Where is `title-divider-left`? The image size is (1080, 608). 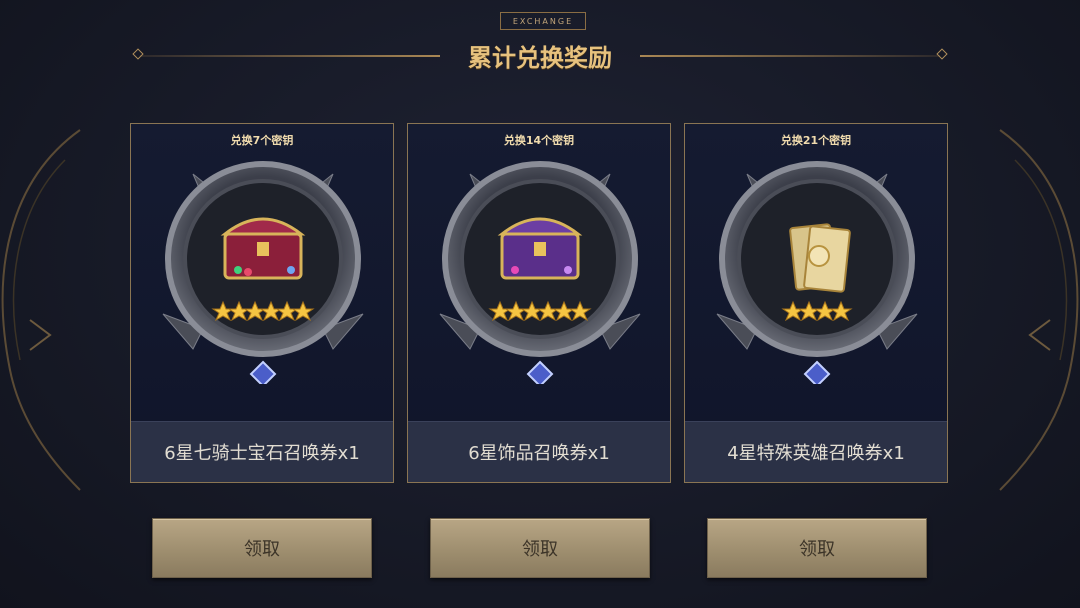 title-divider-left is located at coordinates (290, 56).